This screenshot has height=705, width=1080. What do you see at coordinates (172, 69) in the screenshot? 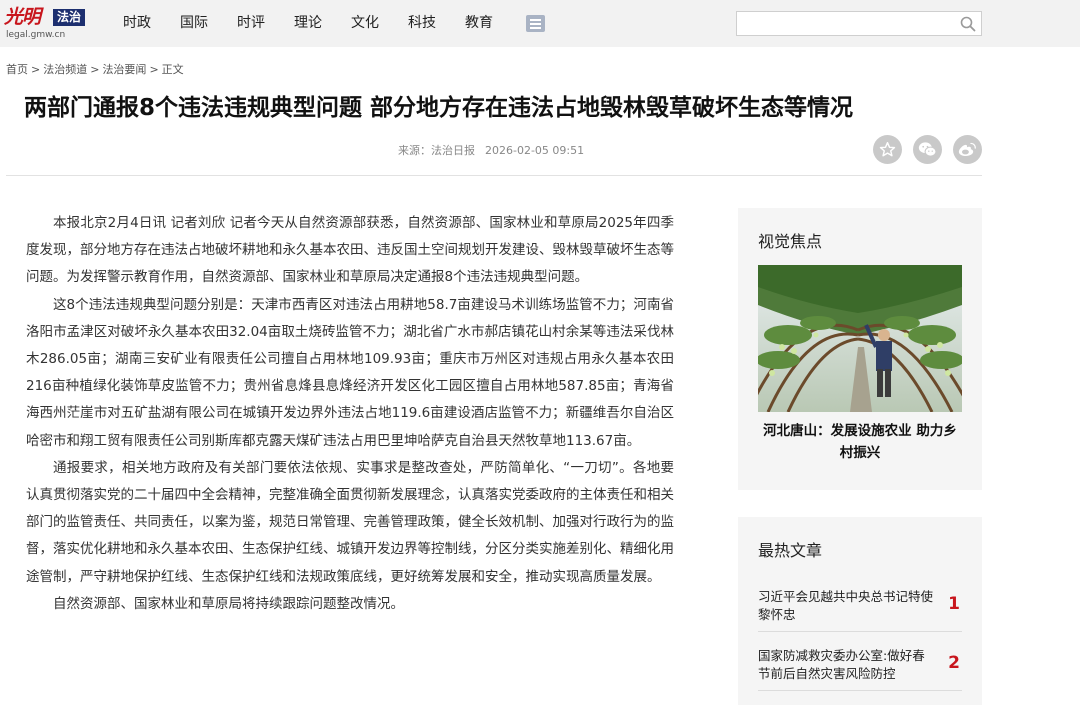
I see `breadcrumb-current: 正文` at bounding box center [172, 69].